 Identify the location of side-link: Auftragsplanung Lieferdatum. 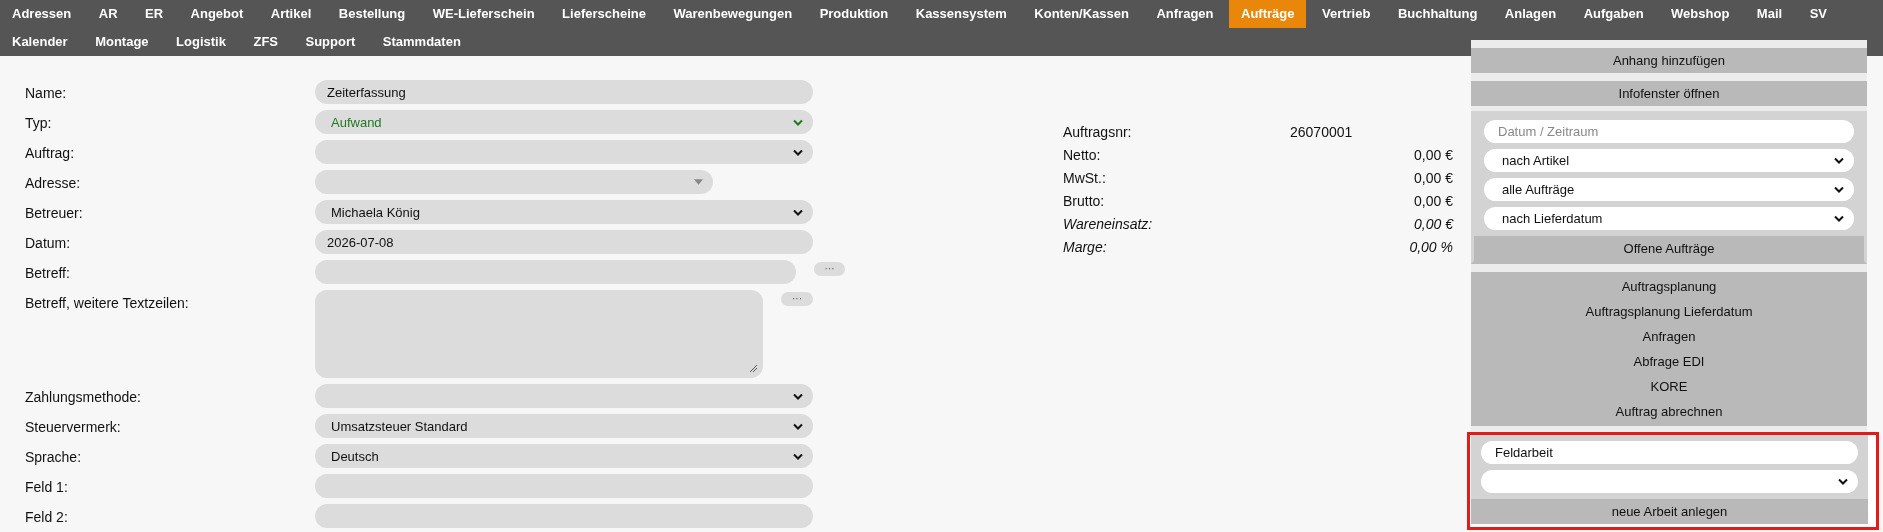
(1669, 311).